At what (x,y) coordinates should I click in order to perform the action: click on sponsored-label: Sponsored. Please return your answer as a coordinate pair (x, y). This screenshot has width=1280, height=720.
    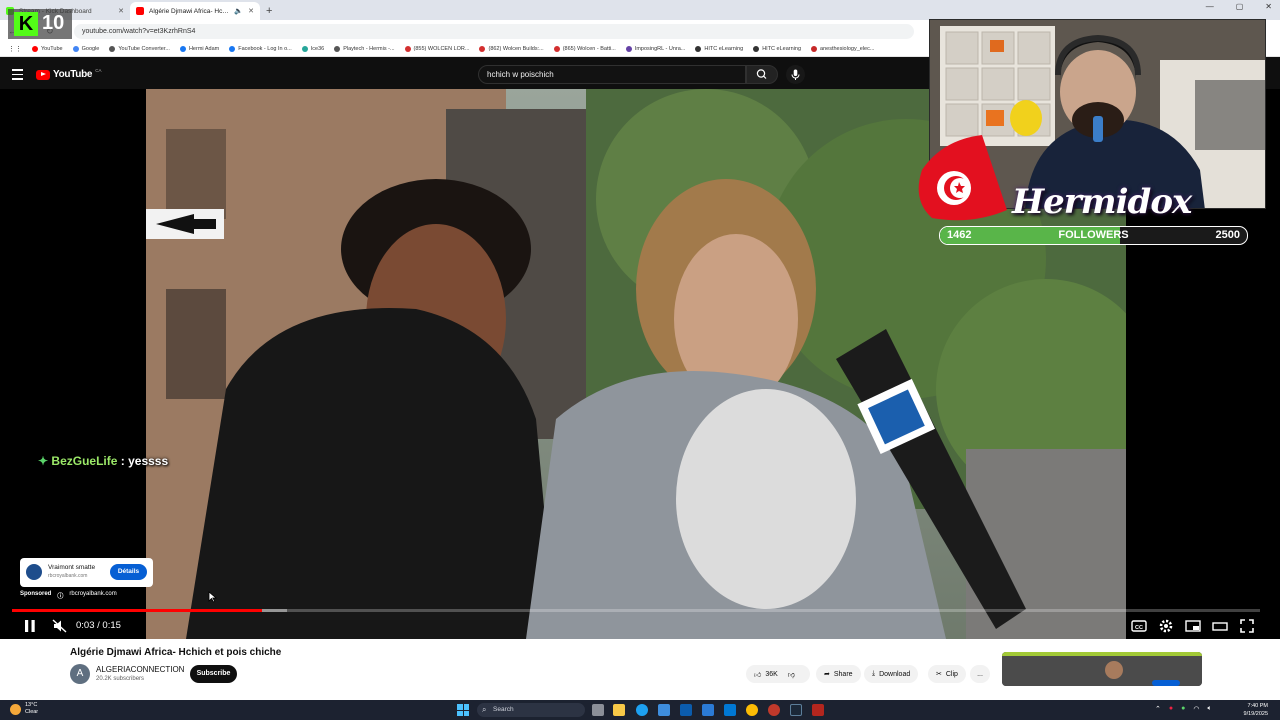
    Looking at the image, I should click on (36, 594).